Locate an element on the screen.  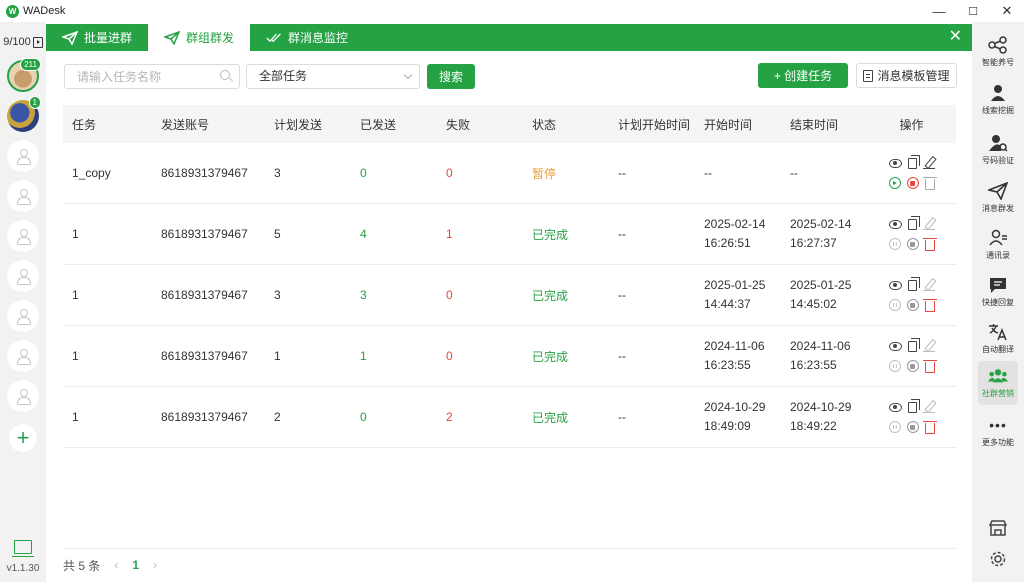
end-date: 2024-11-06 is located at coordinates (820, 346).